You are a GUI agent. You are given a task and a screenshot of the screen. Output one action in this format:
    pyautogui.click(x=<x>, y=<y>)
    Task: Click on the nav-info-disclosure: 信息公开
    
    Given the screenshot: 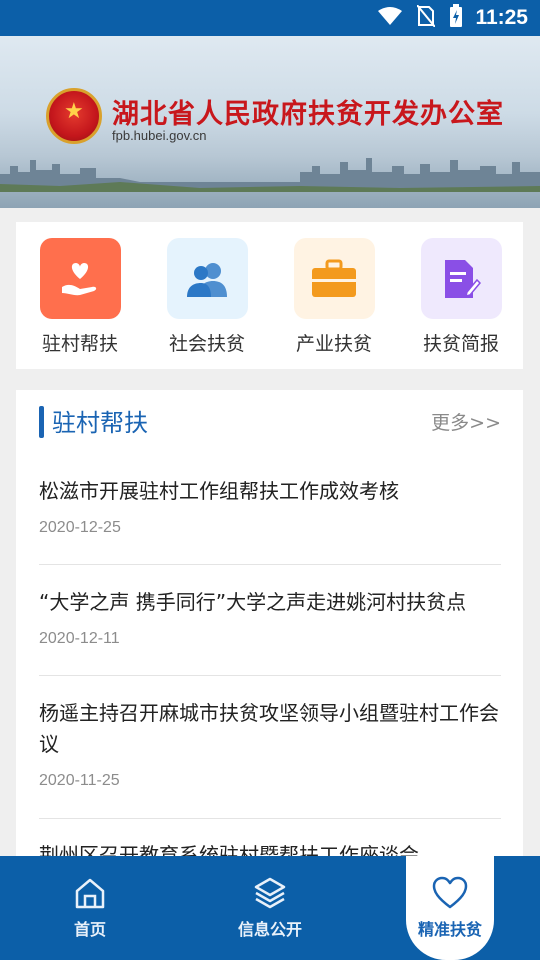 What is the action you would take?
    pyautogui.click(x=270, y=908)
    